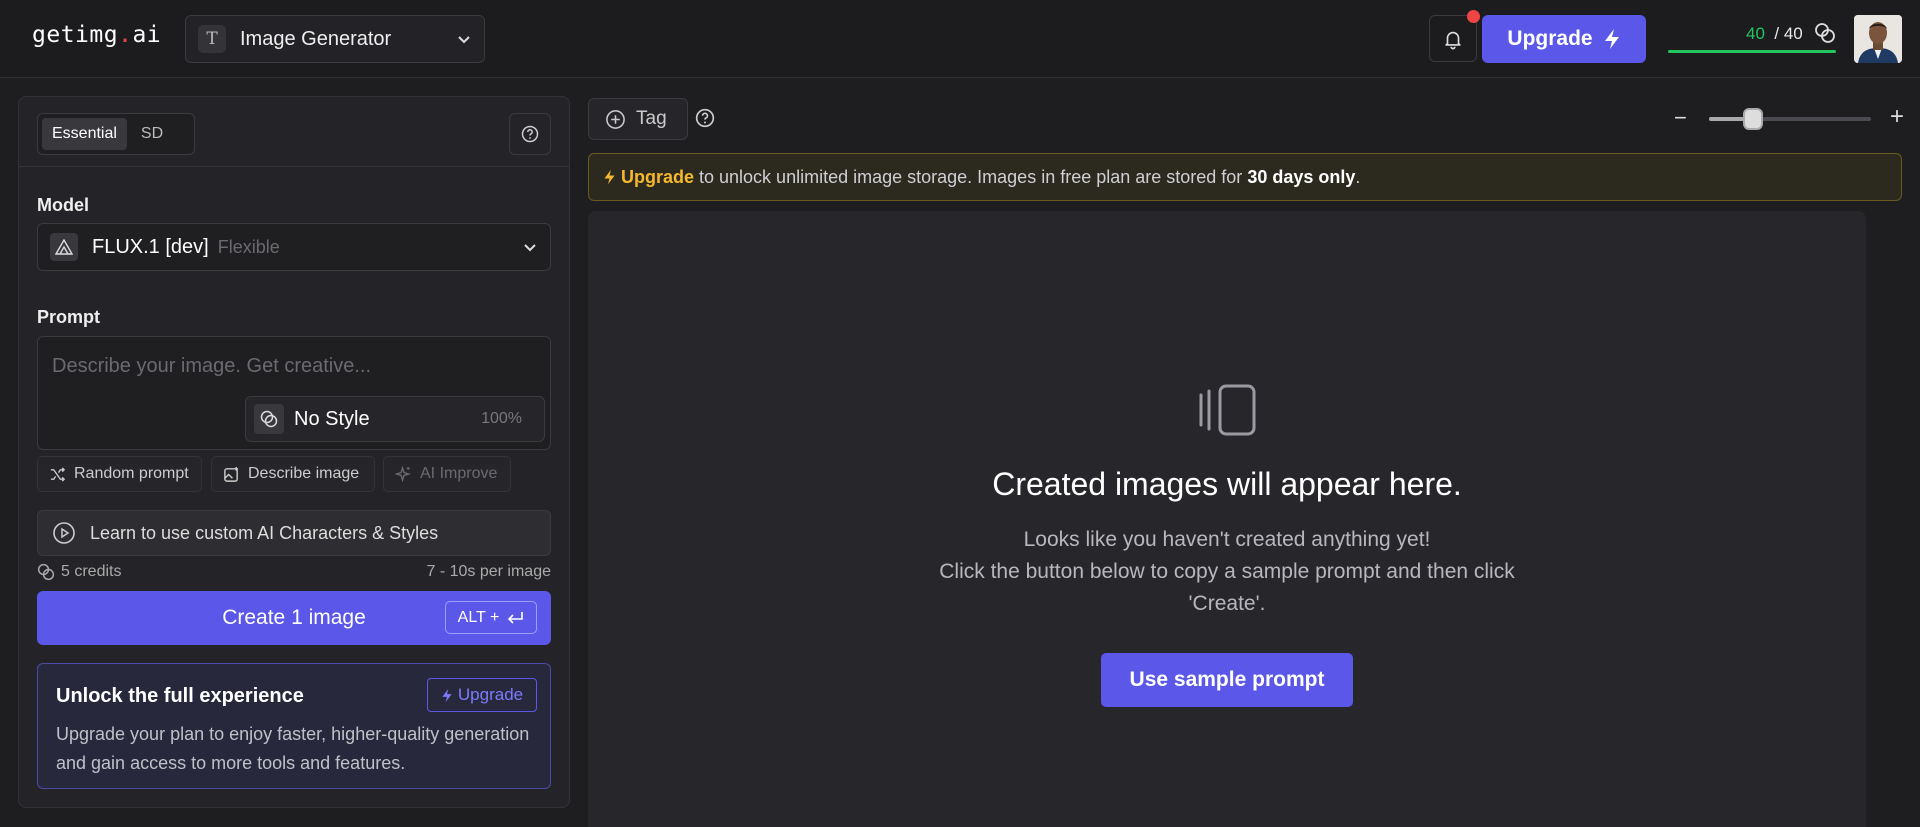 This screenshot has width=1920, height=827. I want to click on tool-selector: T Image Generator, so click(335, 39).